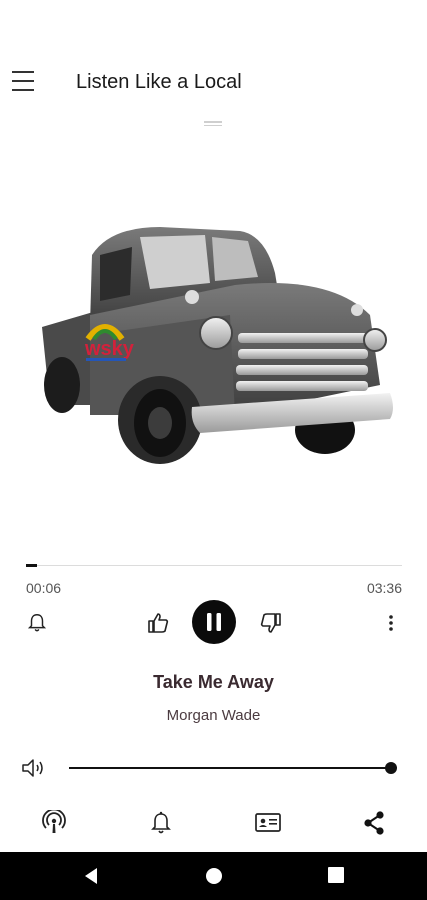 Image resolution: width=427 pixels, height=900 pixels. I want to click on seek-bar-progress, so click(32, 565).